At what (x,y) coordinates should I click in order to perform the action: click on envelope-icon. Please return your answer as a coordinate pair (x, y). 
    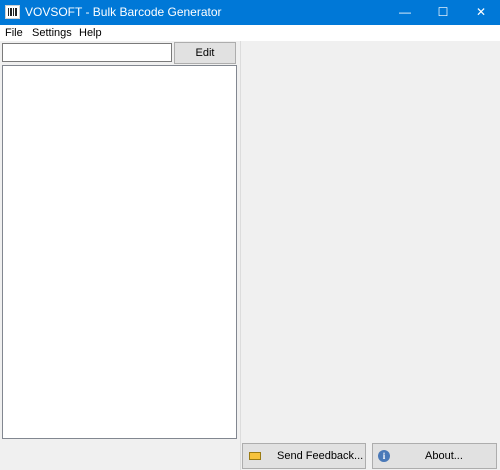
    Looking at the image, I should click on (255, 456).